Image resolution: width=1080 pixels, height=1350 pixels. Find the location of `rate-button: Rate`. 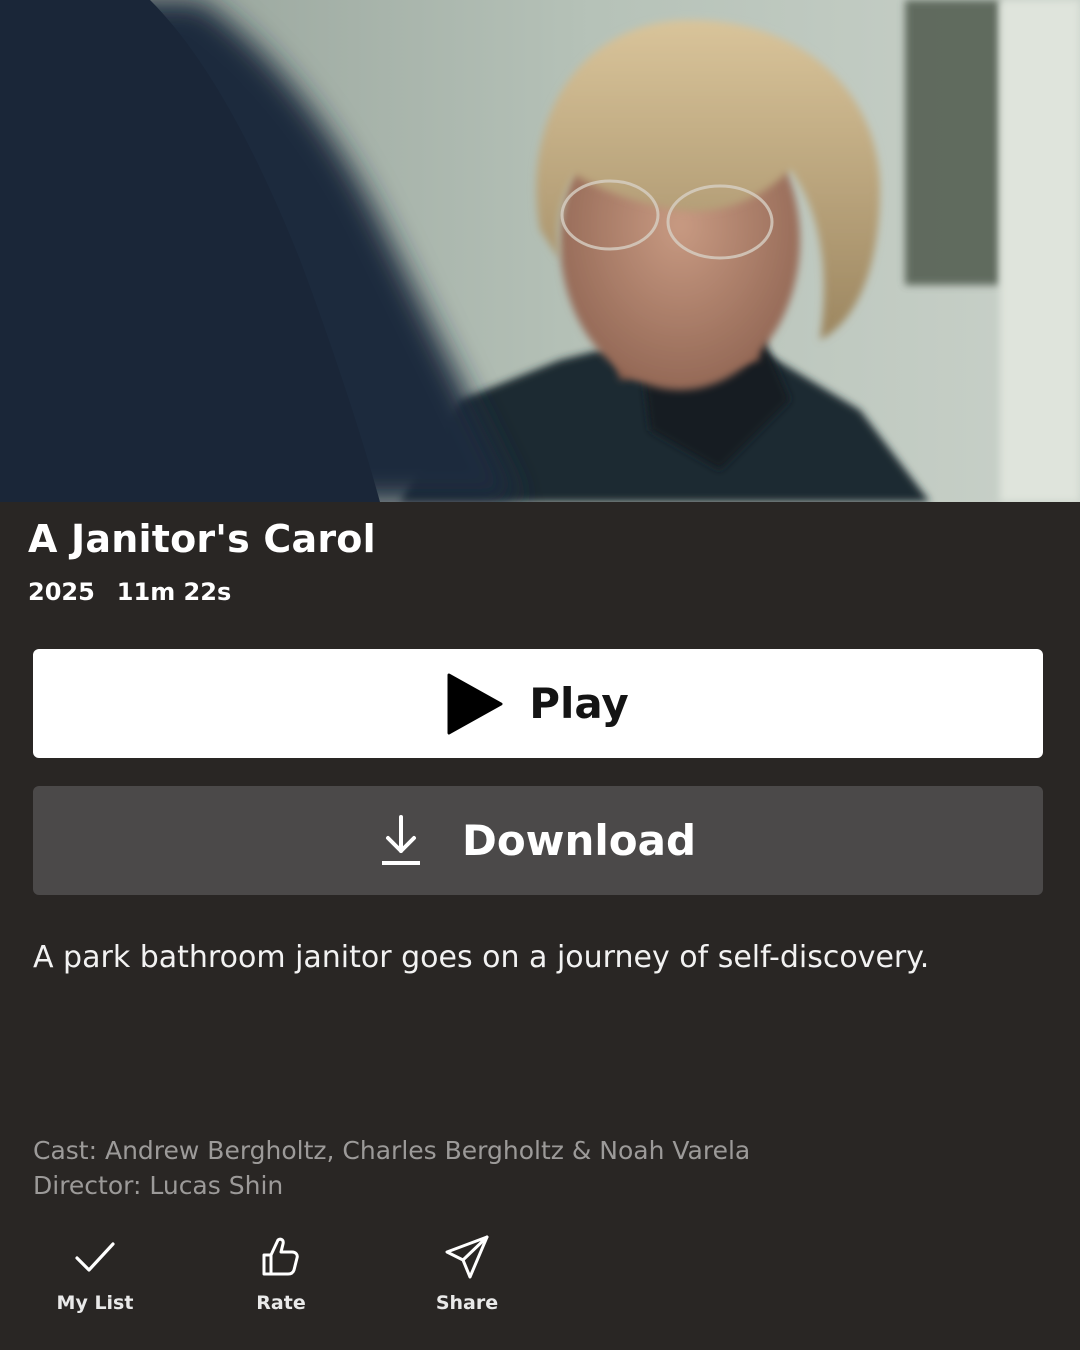

rate-button: Rate is located at coordinates (281, 1274).